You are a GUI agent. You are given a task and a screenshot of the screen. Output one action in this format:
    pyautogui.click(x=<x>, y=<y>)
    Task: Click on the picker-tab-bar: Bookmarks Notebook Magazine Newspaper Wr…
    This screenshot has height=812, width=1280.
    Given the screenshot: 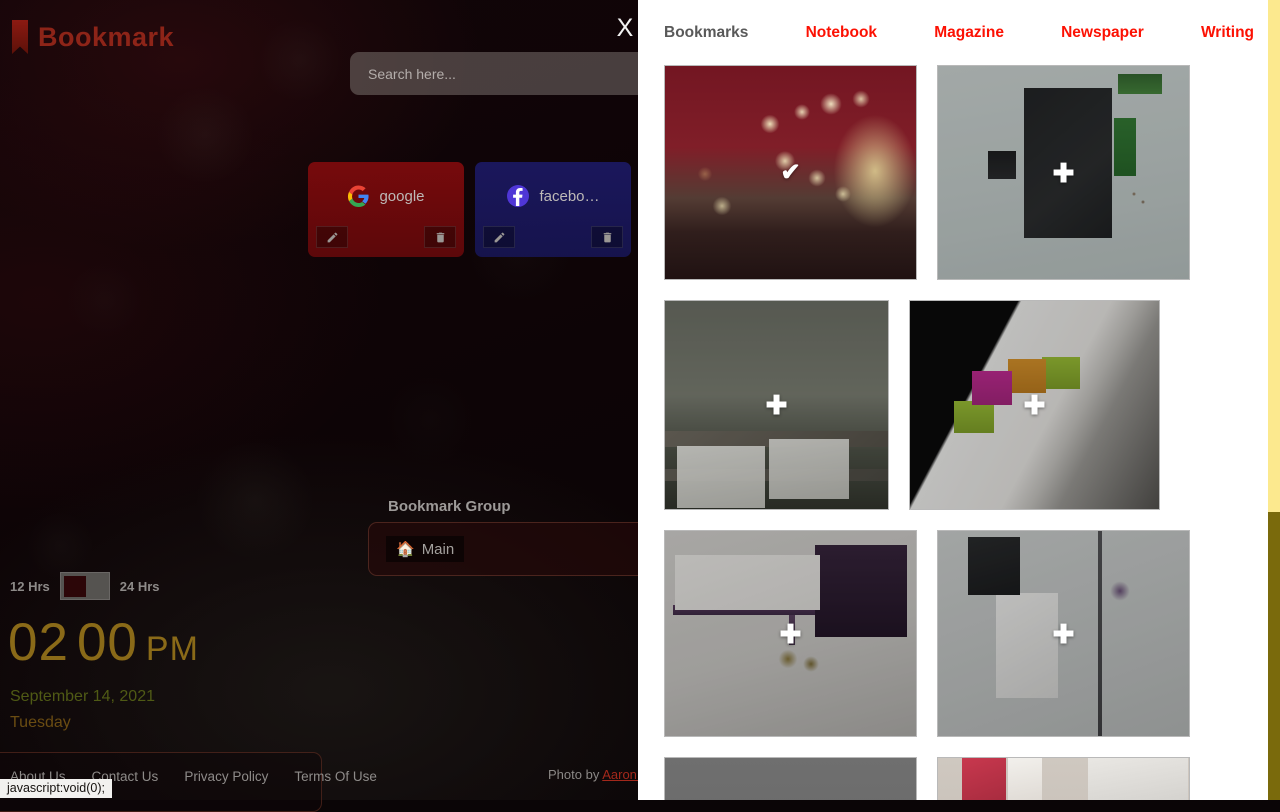 What is the action you would take?
    pyautogui.click(x=955, y=32)
    